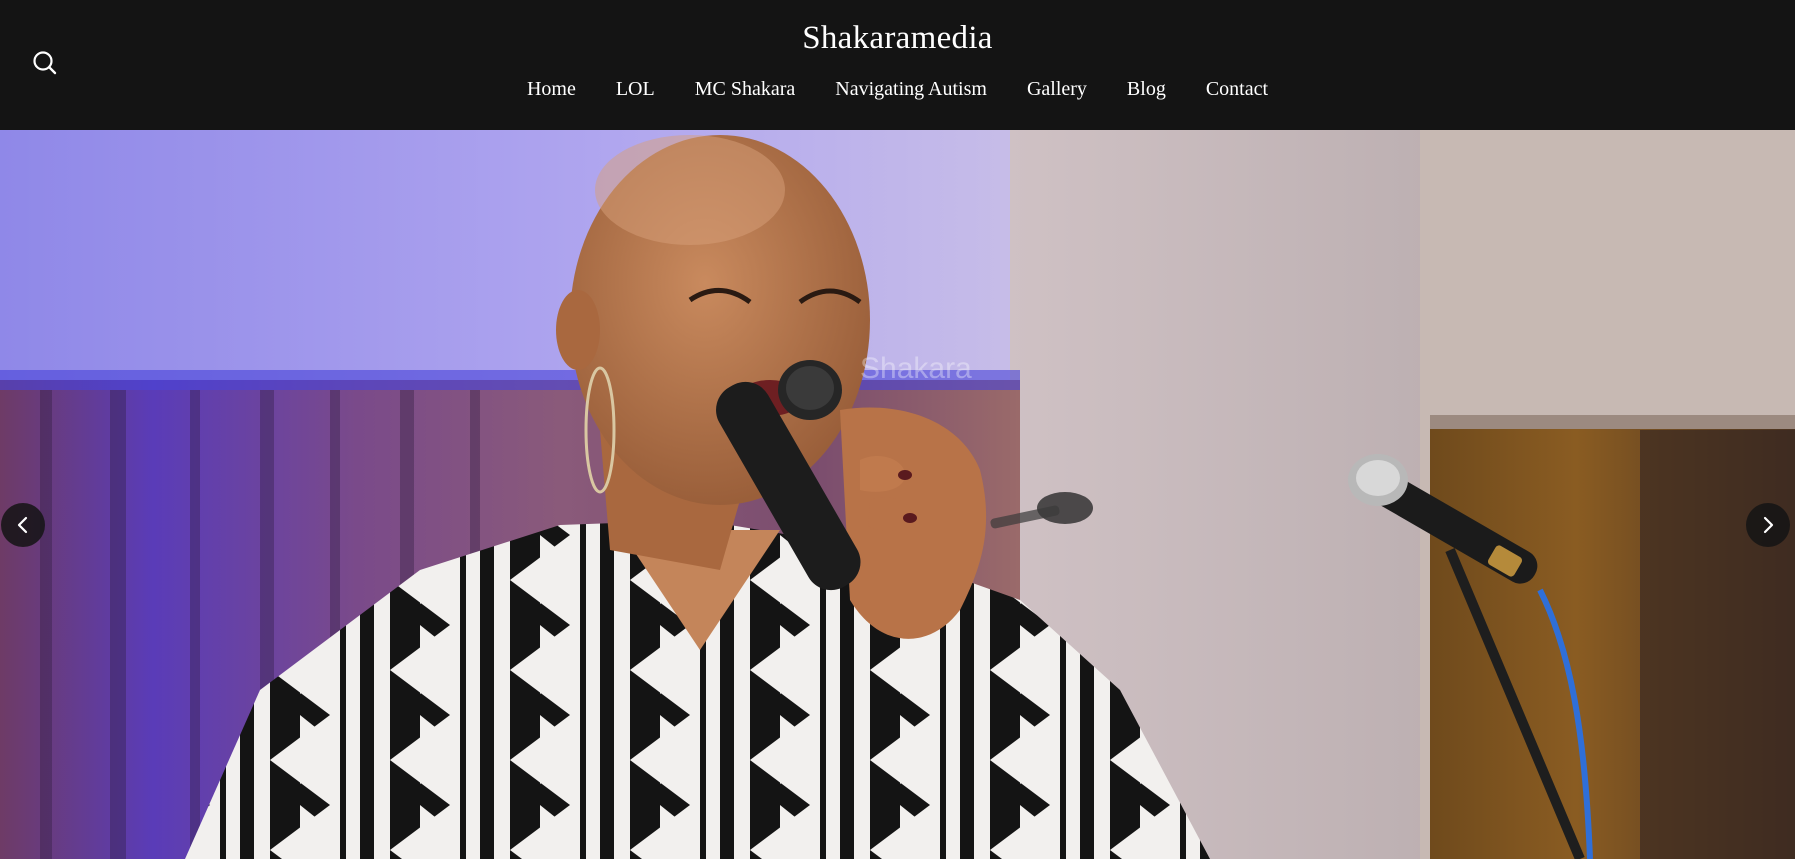 Image resolution: width=1795 pixels, height=859 pixels. I want to click on nav-item-blog: Blog, so click(1146, 89).